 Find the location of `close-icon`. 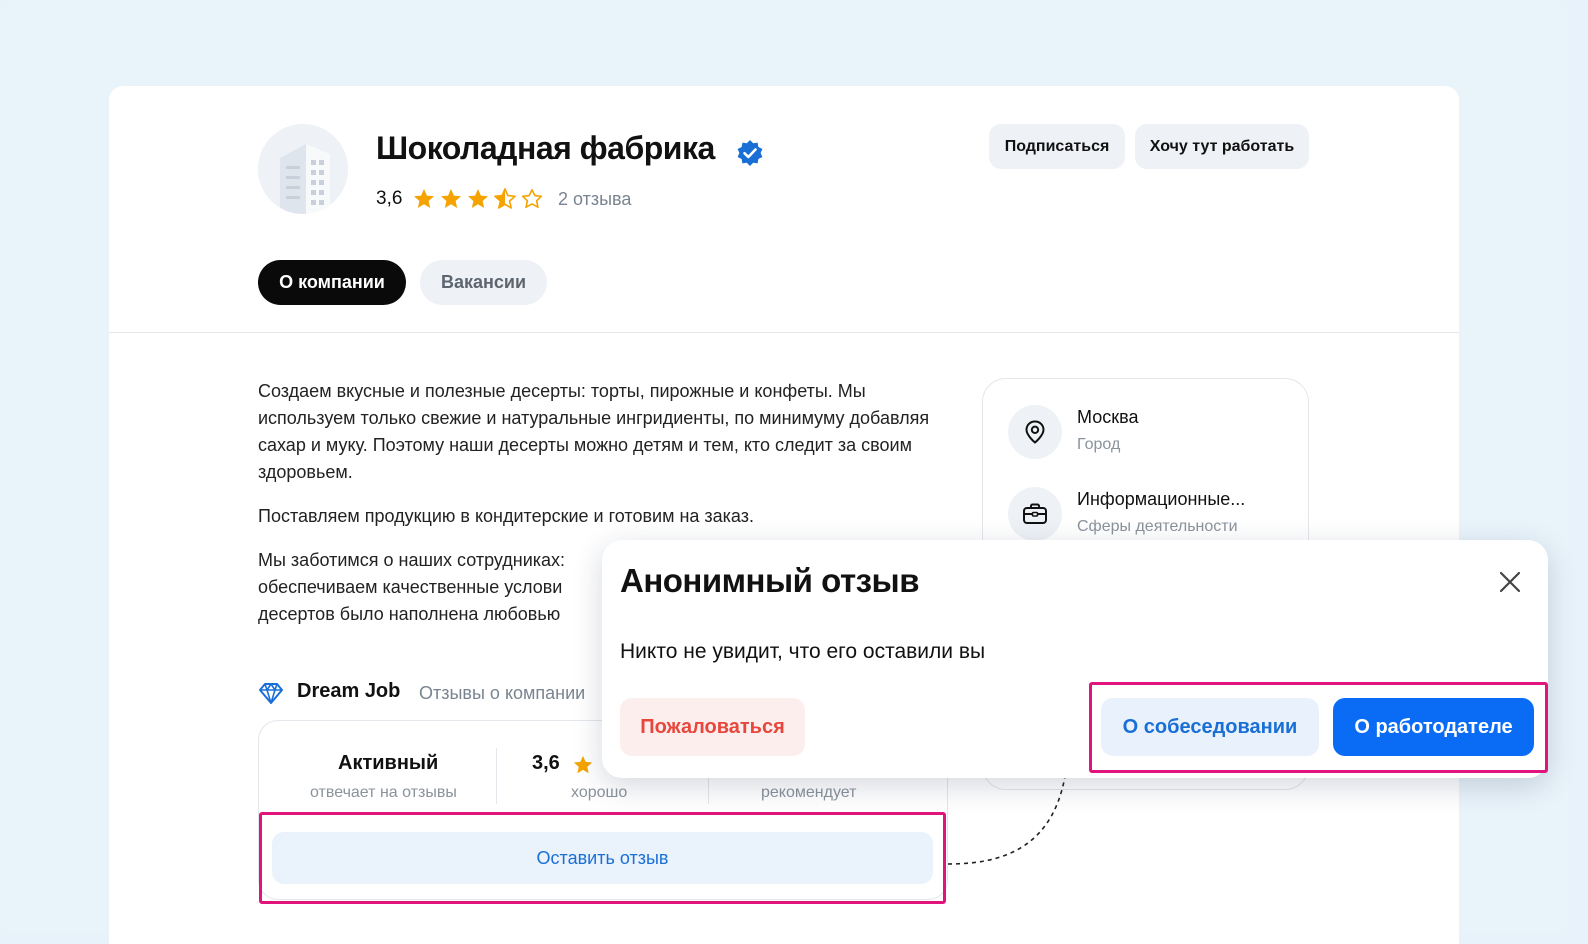

close-icon is located at coordinates (1510, 582).